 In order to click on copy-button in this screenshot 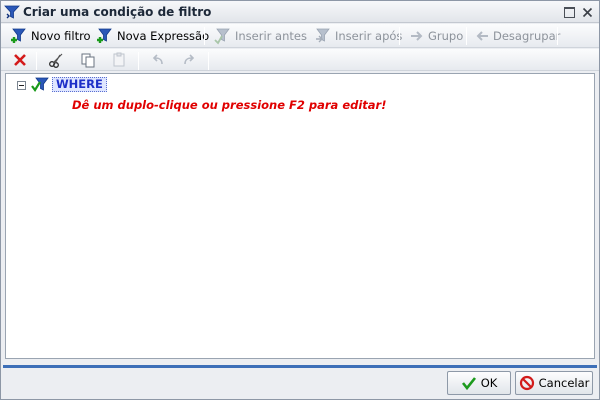, I will do `click(88, 60)`.